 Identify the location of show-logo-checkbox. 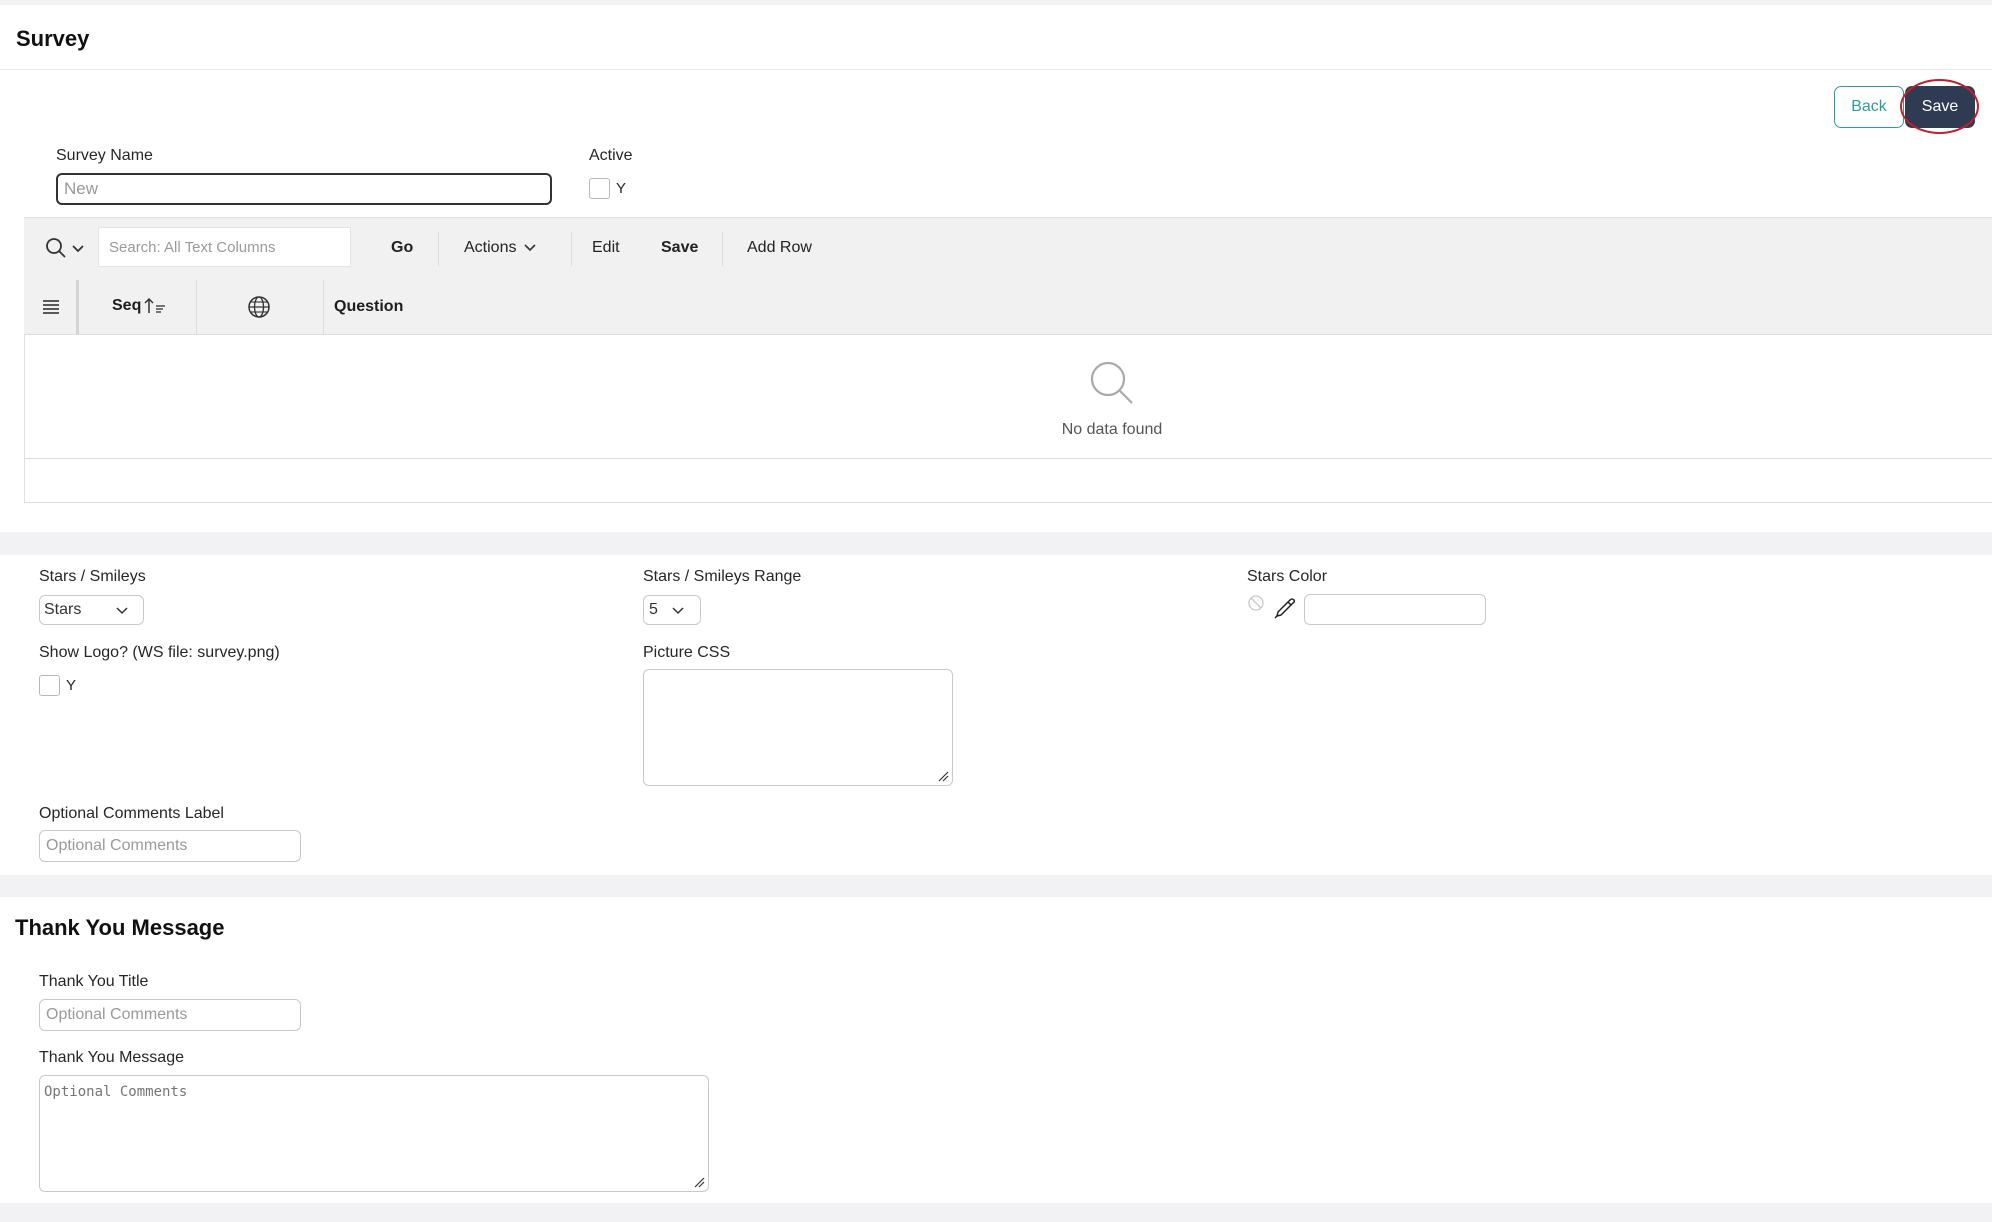
(49, 685).